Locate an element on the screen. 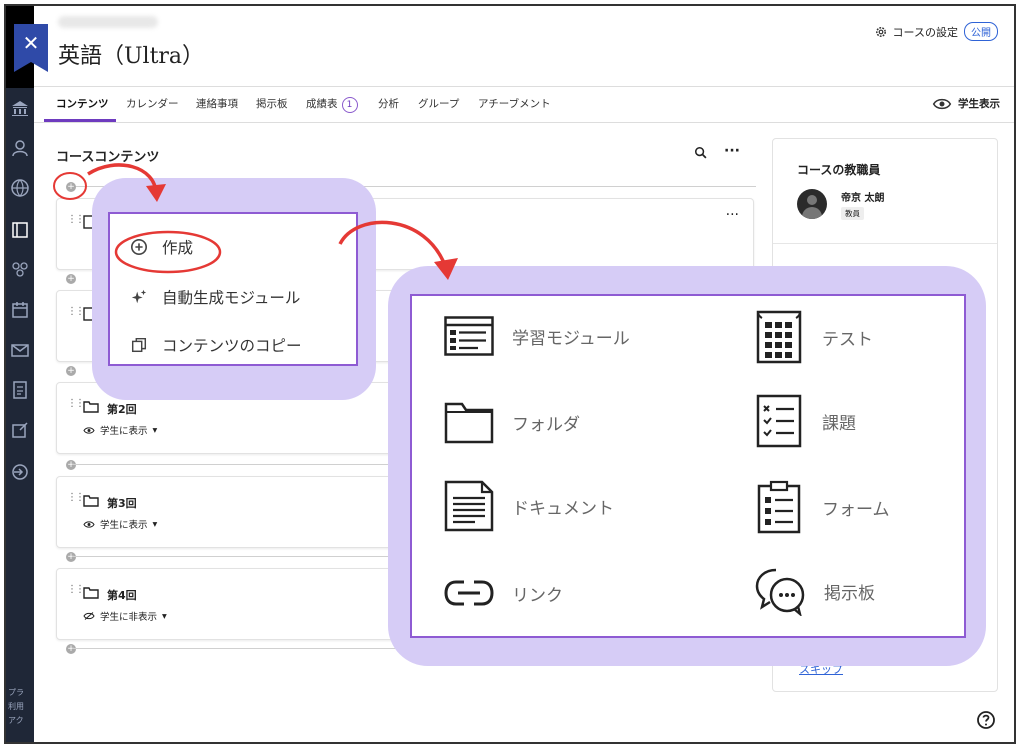  tab-gradebook-label: 成績表 is located at coordinates (322, 104).